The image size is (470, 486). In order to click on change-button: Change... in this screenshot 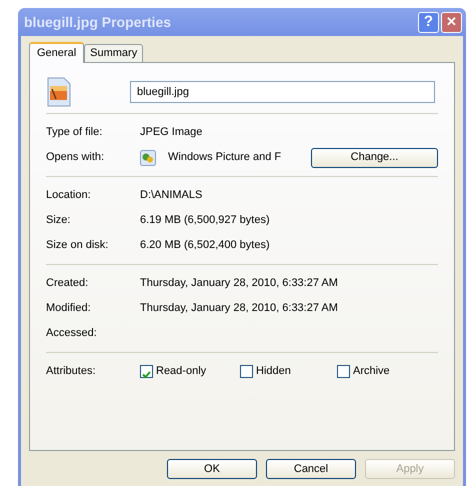, I will do `click(374, 158)`.